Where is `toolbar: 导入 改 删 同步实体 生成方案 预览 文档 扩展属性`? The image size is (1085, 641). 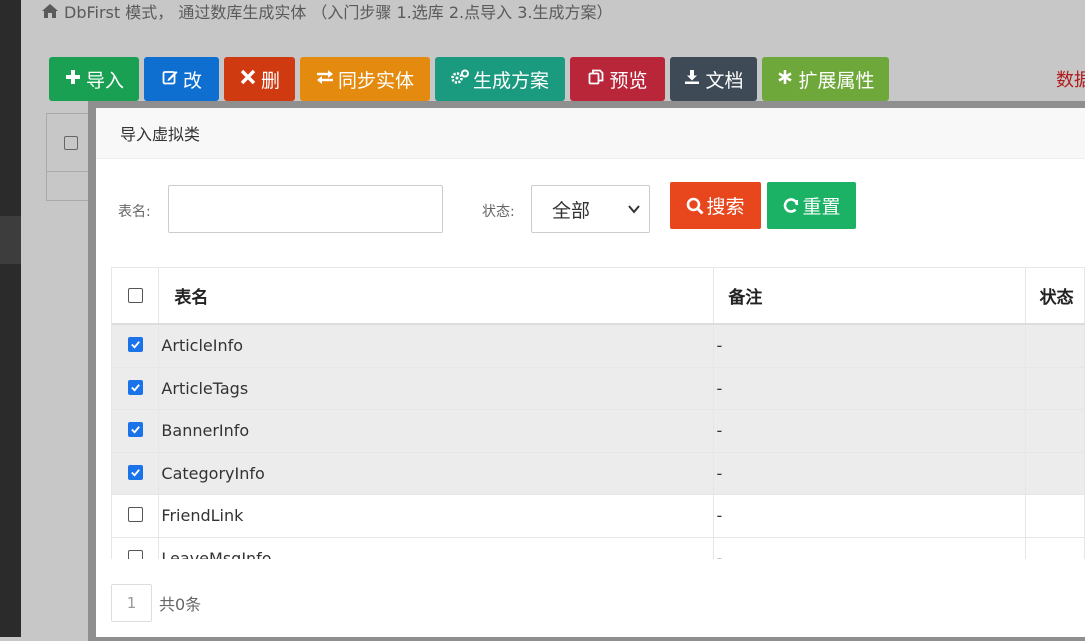
toolbar: 导入 改 删 同步实体 生成方案 预览 文档 扩展属性 is located at coordinates (469, 79).